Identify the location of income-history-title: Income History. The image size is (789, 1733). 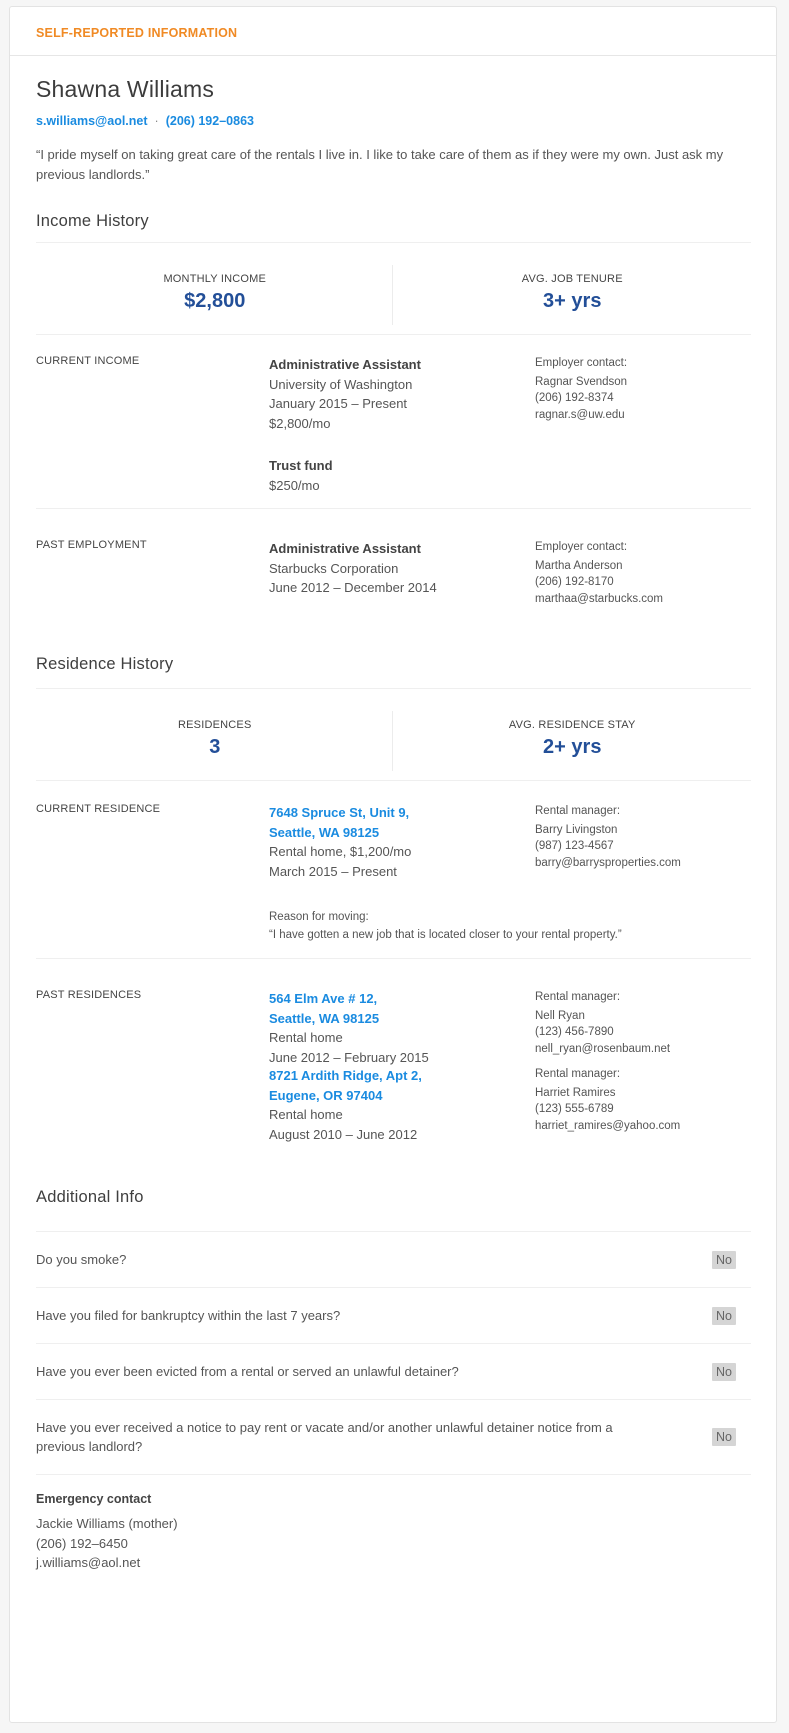
(92, 221).